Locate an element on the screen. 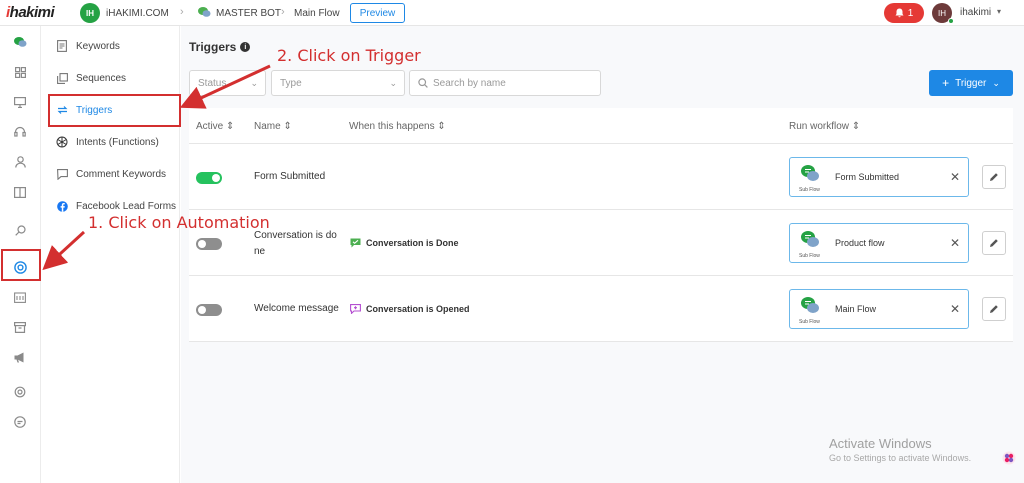 Image resolution: width=1024 pixels, height=483 pixels. annotation-step-1: 1. Click on Automation is located at coordinates (179, 222).